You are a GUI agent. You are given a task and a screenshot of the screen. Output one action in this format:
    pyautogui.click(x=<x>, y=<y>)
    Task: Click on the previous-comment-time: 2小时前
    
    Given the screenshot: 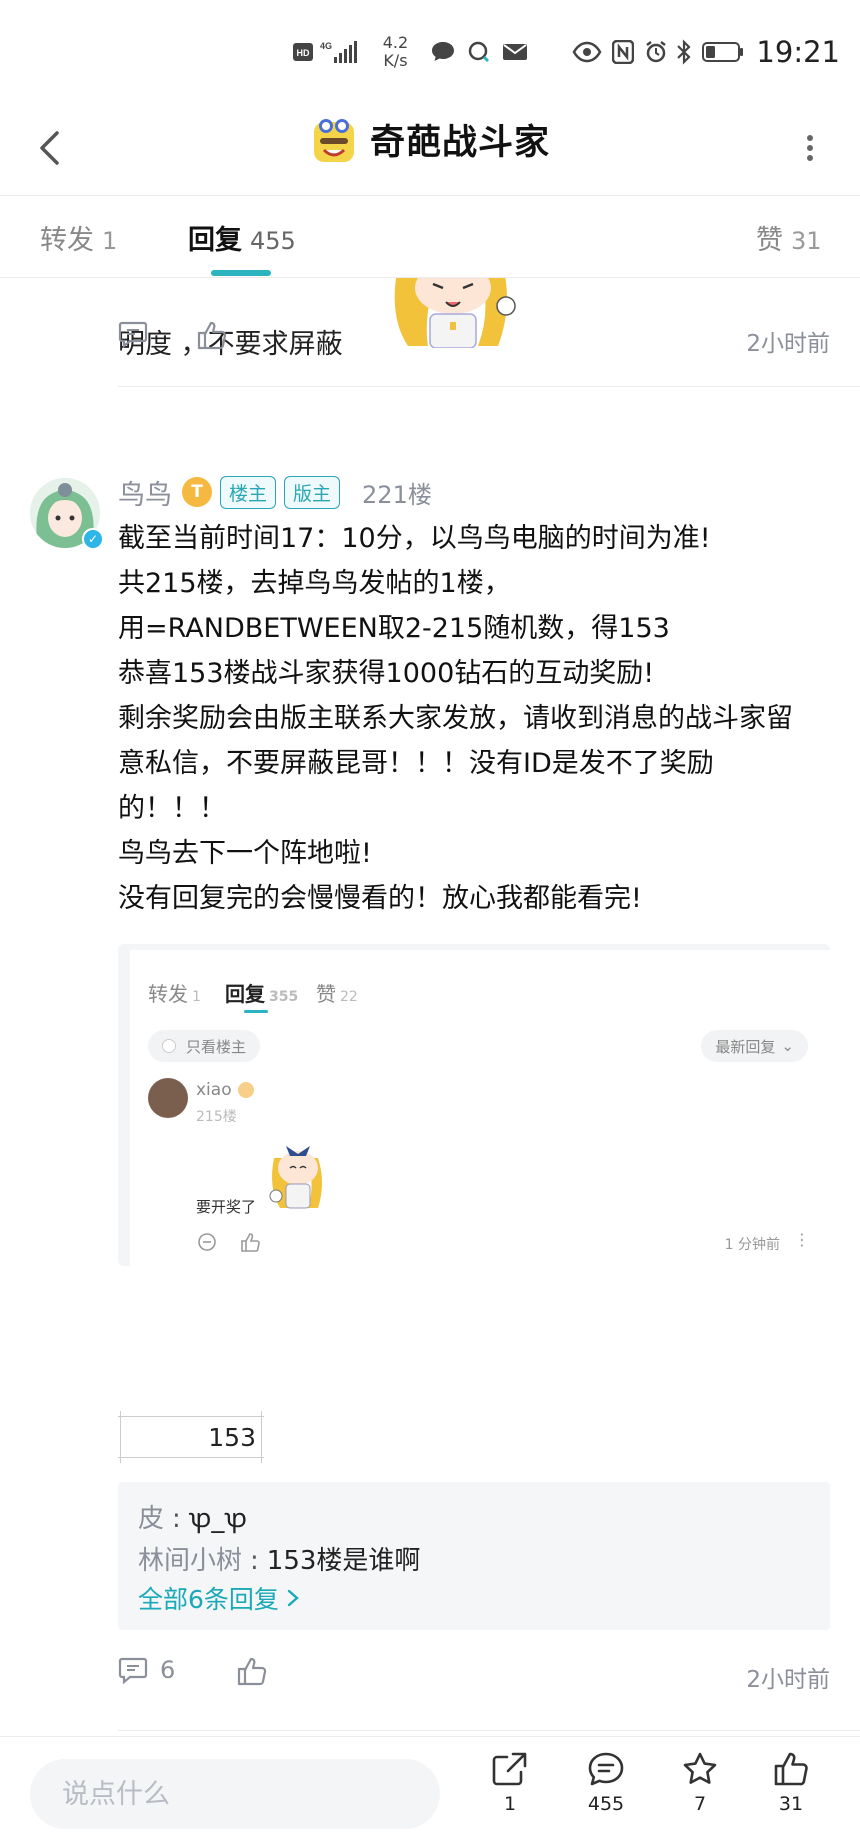 What is the action you would take?
    pyautogui.click(x=788, y=344)
    